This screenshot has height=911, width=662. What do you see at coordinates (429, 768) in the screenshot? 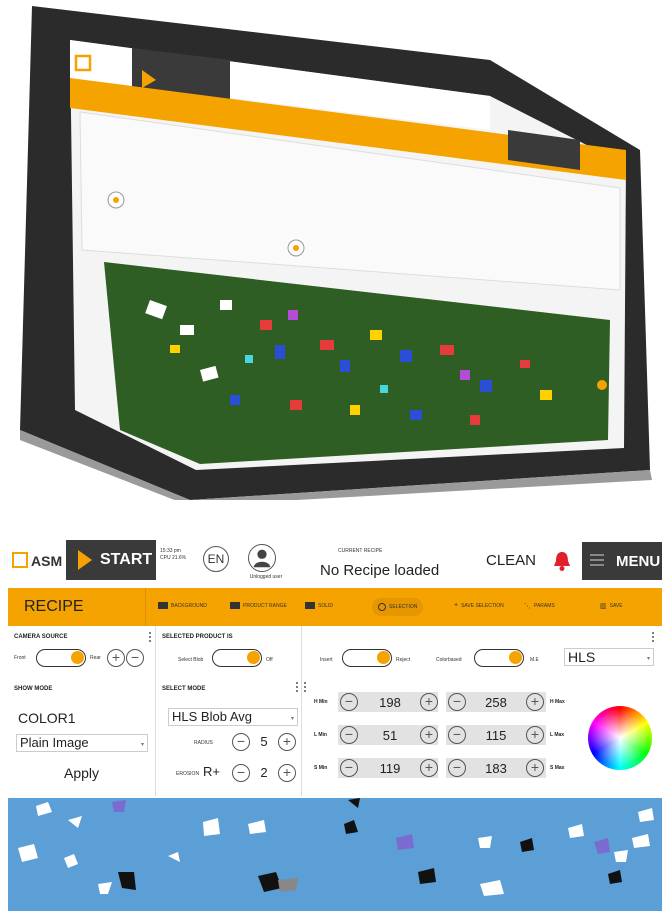
I see `s-min-increment-button: +` at bounding box center [429, 768].